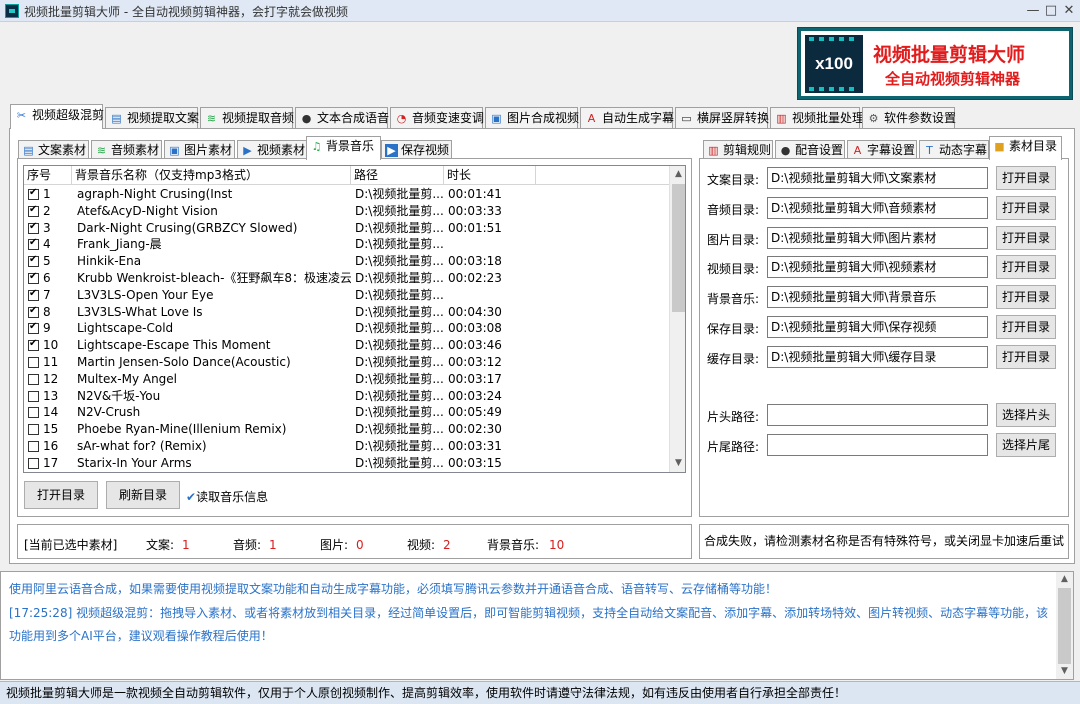 The image size is (1080, 704). What do you see at coordinates (227, 496) in the screenshot?
I see `read-music-info-checkbox: ✔读取音乐信息` at bounding box center [227, 496].